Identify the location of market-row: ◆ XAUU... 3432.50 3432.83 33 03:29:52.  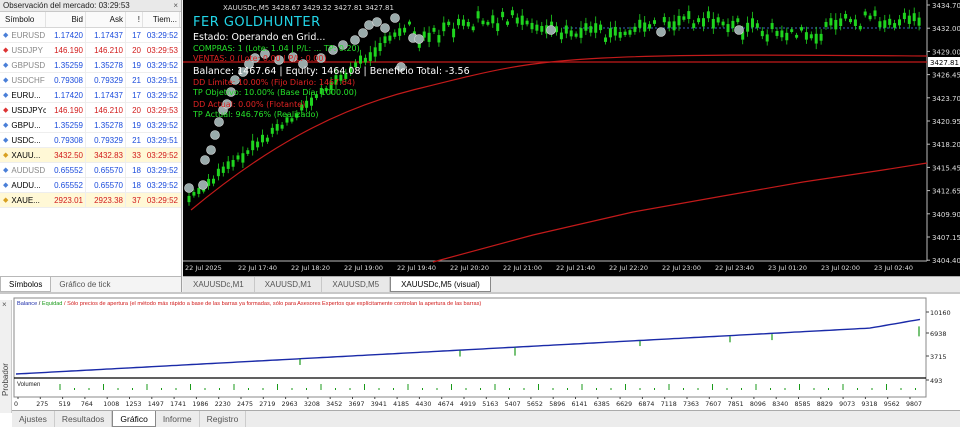
(90, 155).